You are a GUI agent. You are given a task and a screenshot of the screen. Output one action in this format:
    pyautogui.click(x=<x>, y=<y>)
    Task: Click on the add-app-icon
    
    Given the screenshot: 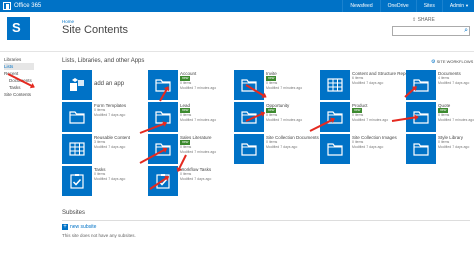 What is the action you would take?
    pyautogui.click(x=77, y=85)
    